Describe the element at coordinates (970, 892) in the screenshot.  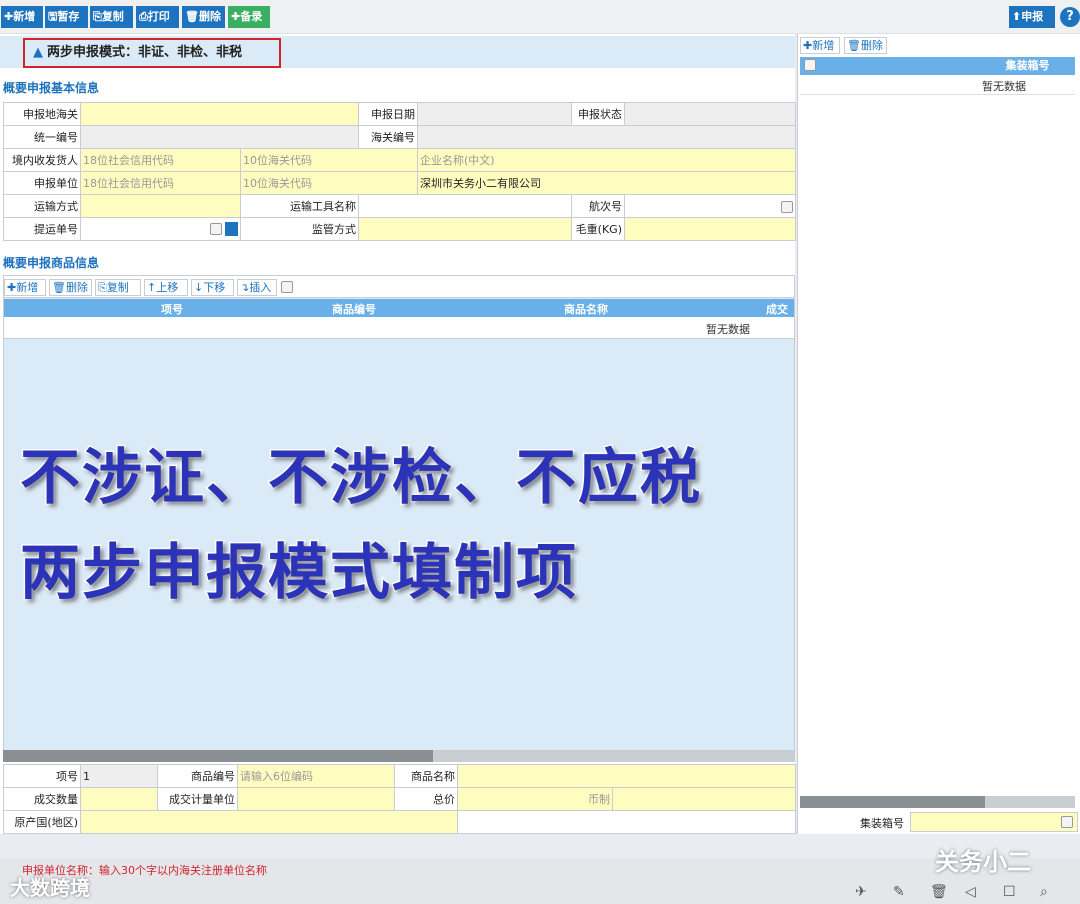
I see `speaker-icon: ◁` at that location.